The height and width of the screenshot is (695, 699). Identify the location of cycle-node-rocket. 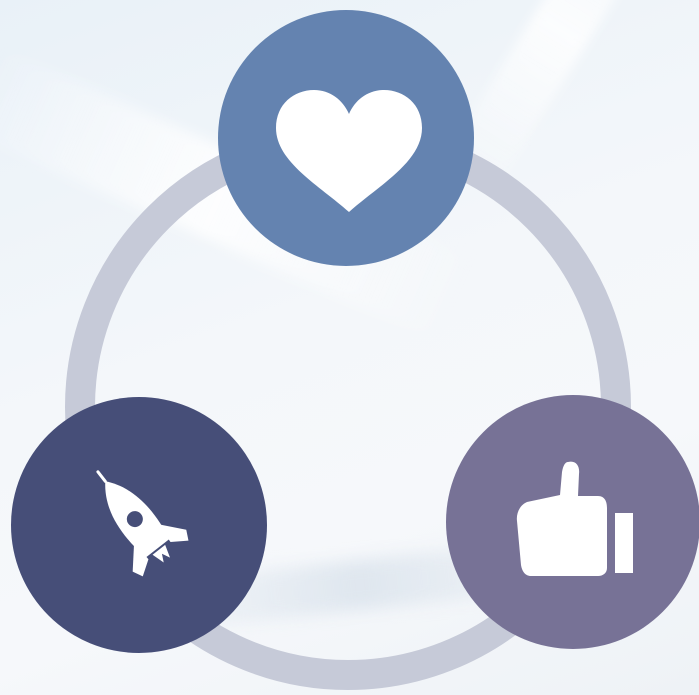
(139, 525).